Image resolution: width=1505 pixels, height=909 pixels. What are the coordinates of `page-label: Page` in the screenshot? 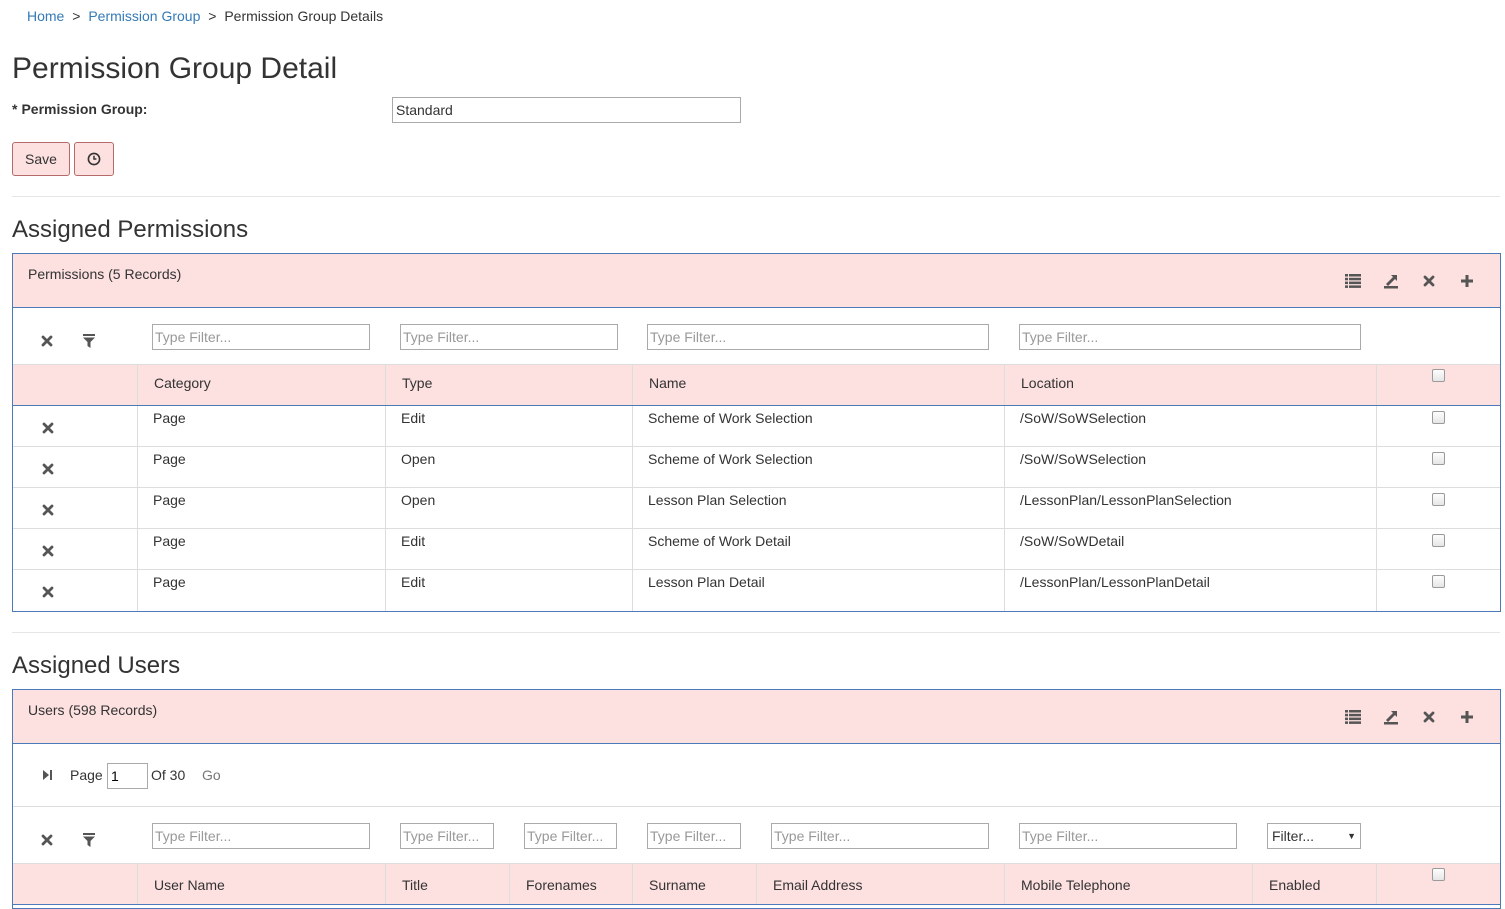 It's located at (86, 775).